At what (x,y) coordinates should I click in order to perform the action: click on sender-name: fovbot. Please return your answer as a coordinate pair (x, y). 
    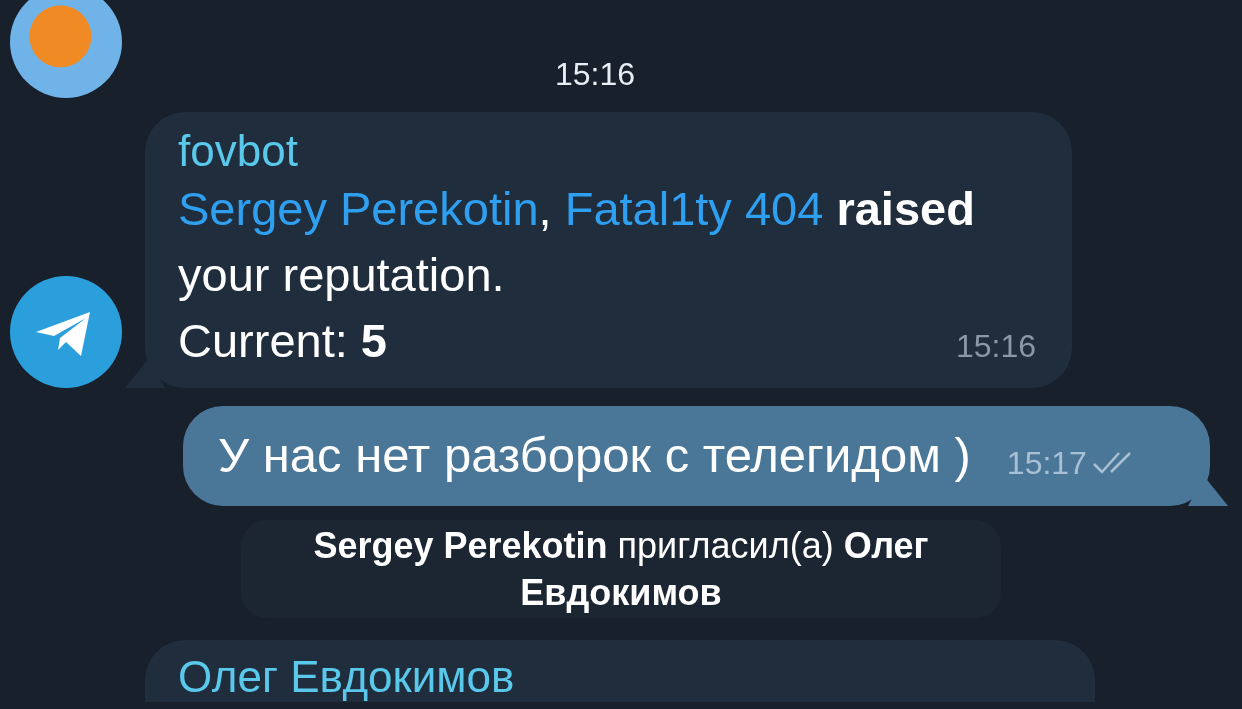
    Looking at the image, I should click on (238, 151).